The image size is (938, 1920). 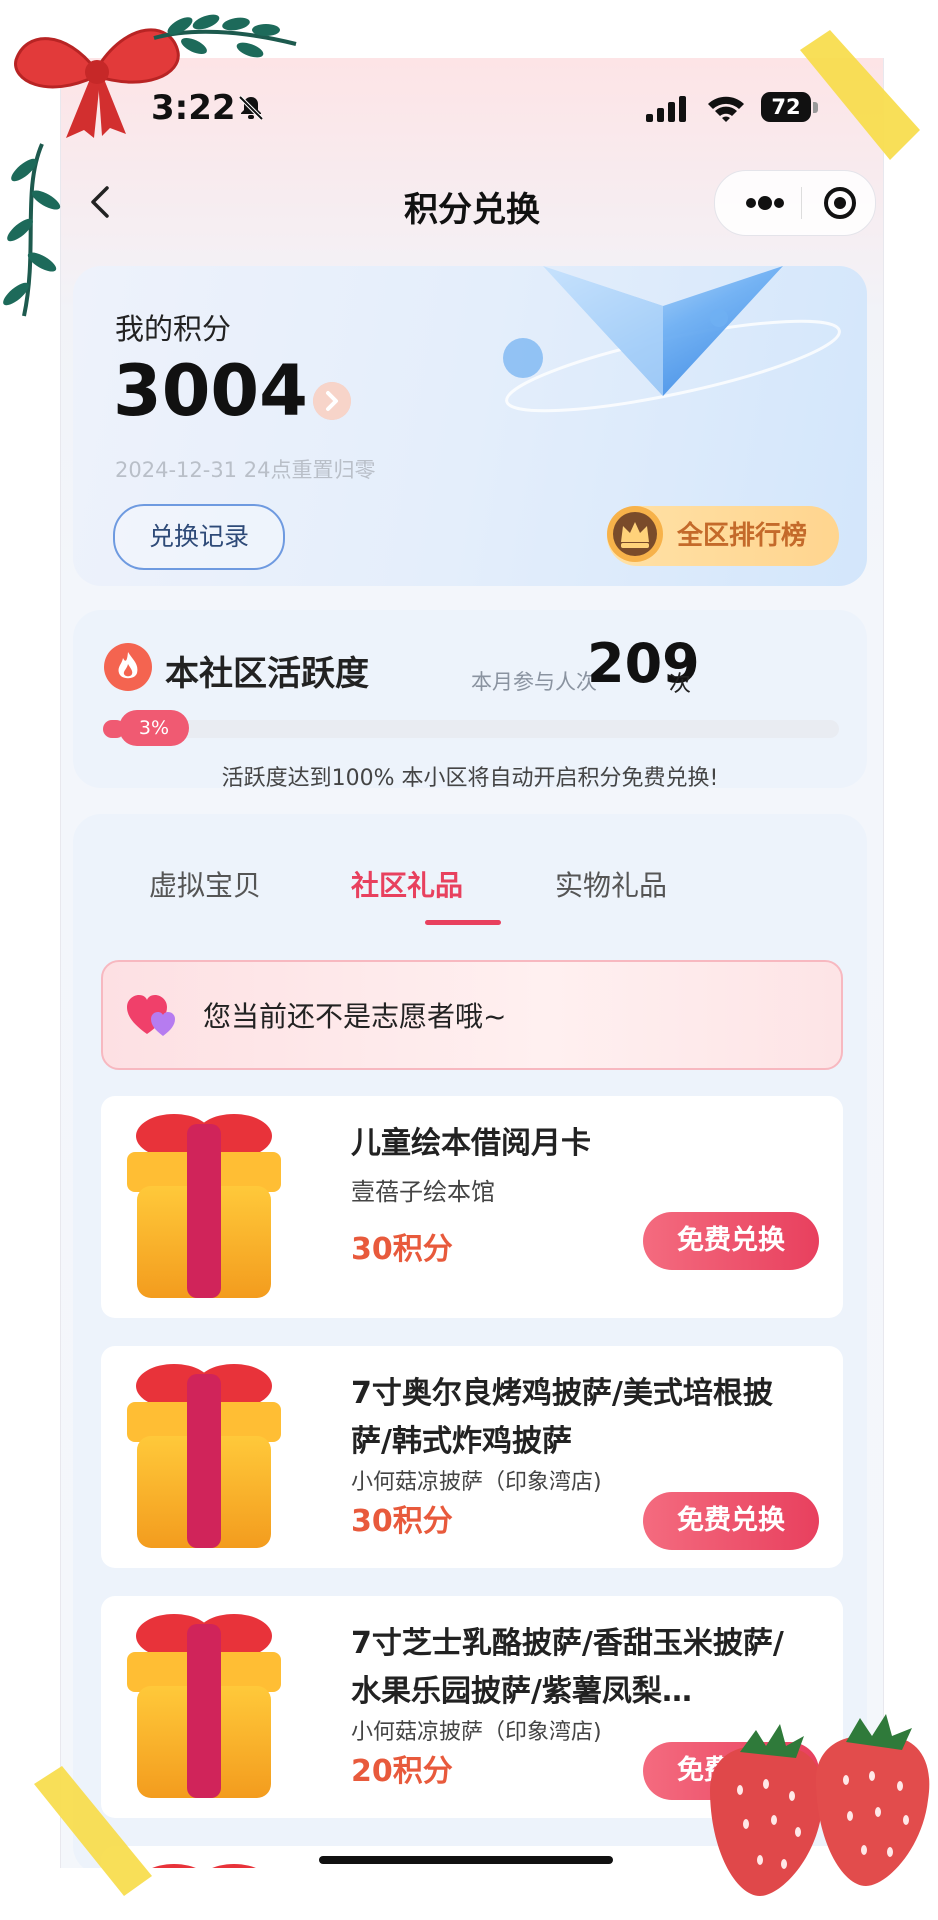 I want to click on points-value: 3004, so click(x=210, y=391).